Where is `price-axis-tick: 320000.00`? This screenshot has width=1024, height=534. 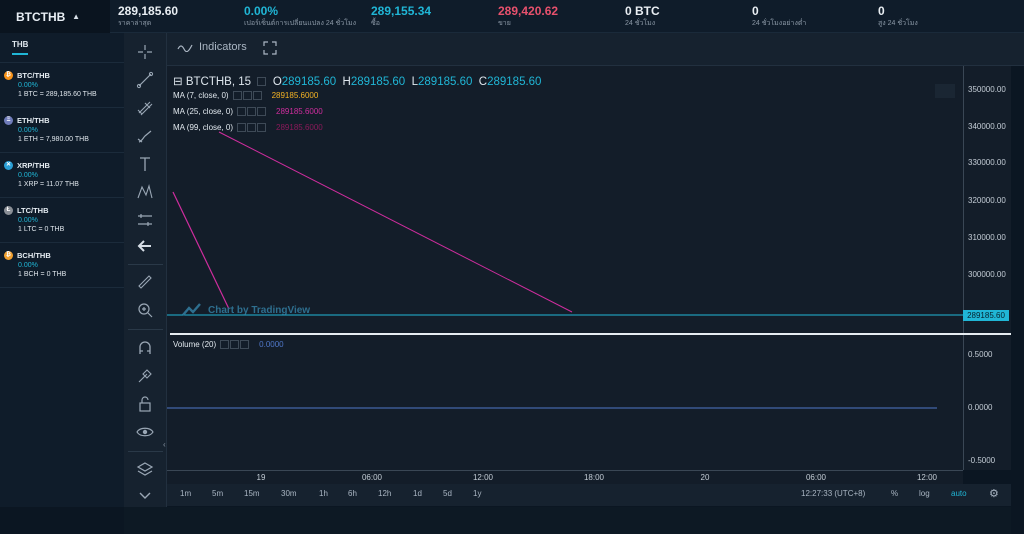
price-axis-tick: 320000.00 is located at coordinates (987, 200).